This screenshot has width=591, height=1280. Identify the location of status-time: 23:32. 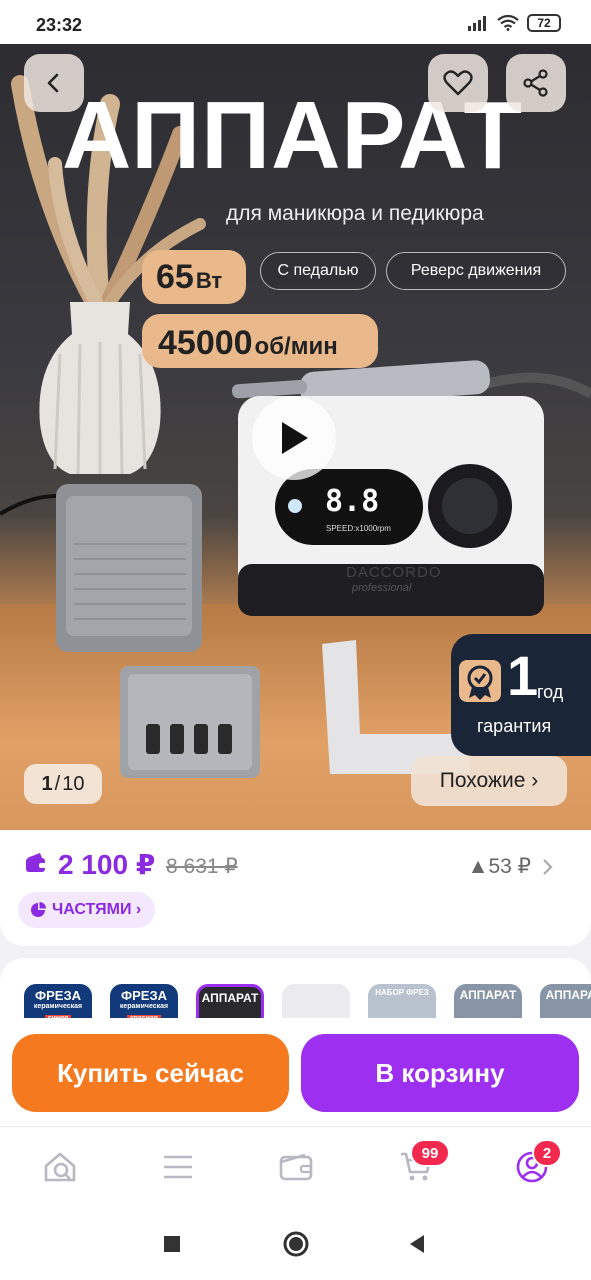
(59, 25).